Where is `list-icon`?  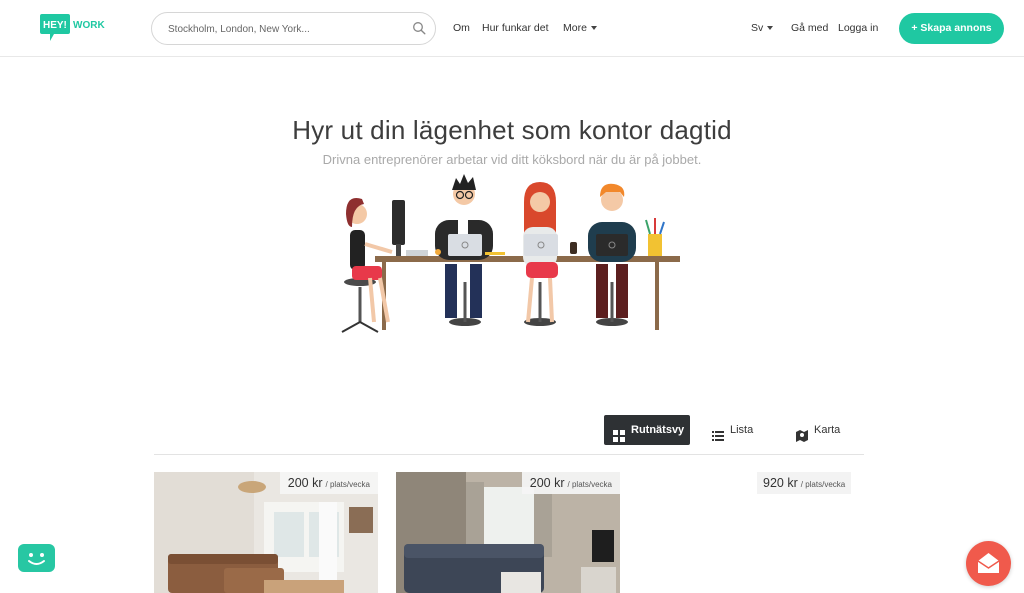 list-icon is located at coordinates (718, 432).